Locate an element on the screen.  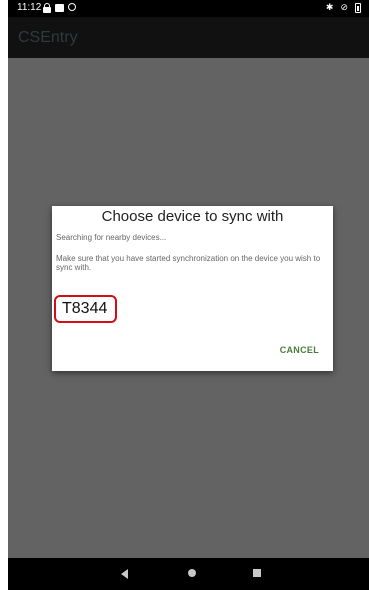
status-system-icons: ✱ ⊘ is located at coordinates (343, 7).